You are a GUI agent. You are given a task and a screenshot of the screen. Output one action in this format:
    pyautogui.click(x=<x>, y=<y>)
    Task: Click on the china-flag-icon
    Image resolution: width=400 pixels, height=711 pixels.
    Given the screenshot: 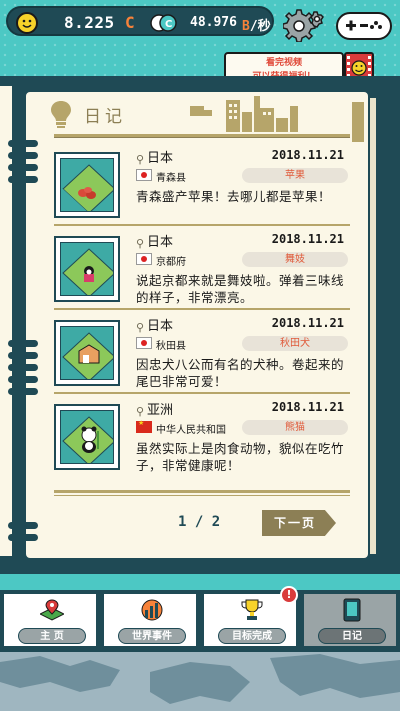 What is the action you would take?
    pyautogui.click(x=144, y=426)
    